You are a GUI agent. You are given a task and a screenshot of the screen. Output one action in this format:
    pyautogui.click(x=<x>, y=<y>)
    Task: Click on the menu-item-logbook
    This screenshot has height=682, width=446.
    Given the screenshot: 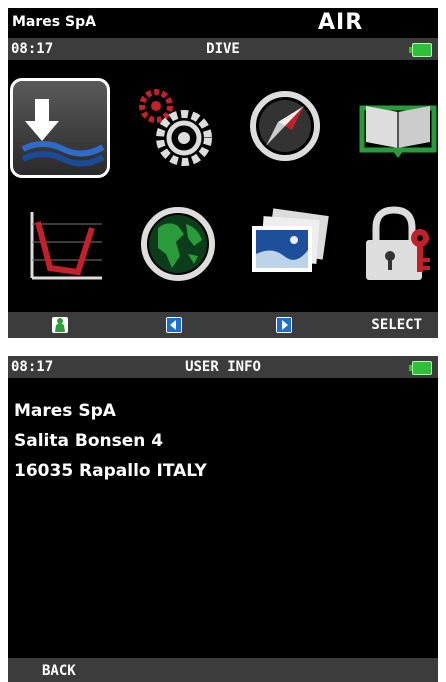 What is the action you would take?
    pyautogui.click(x=394, y=128)
    